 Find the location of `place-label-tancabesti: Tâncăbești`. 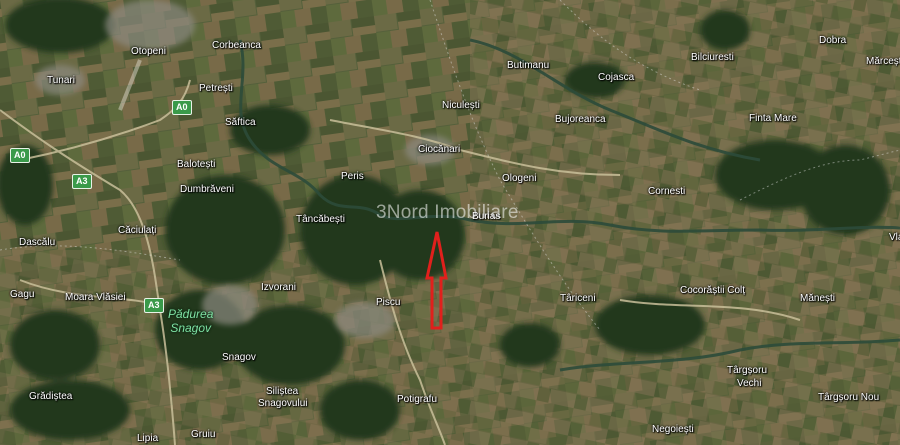

place-label-tancabesti: Tâncăbești is located at coordinates (320, 220).